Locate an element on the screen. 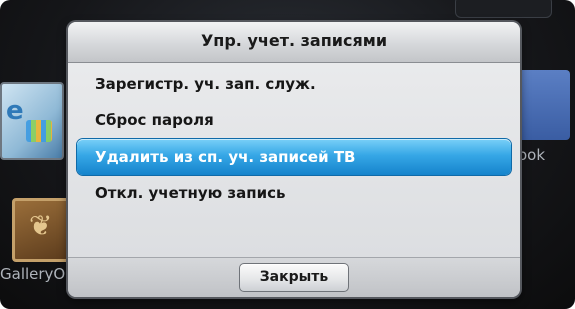  background-app-tile-gallery: ❦ is located at coordinates (44, 230).